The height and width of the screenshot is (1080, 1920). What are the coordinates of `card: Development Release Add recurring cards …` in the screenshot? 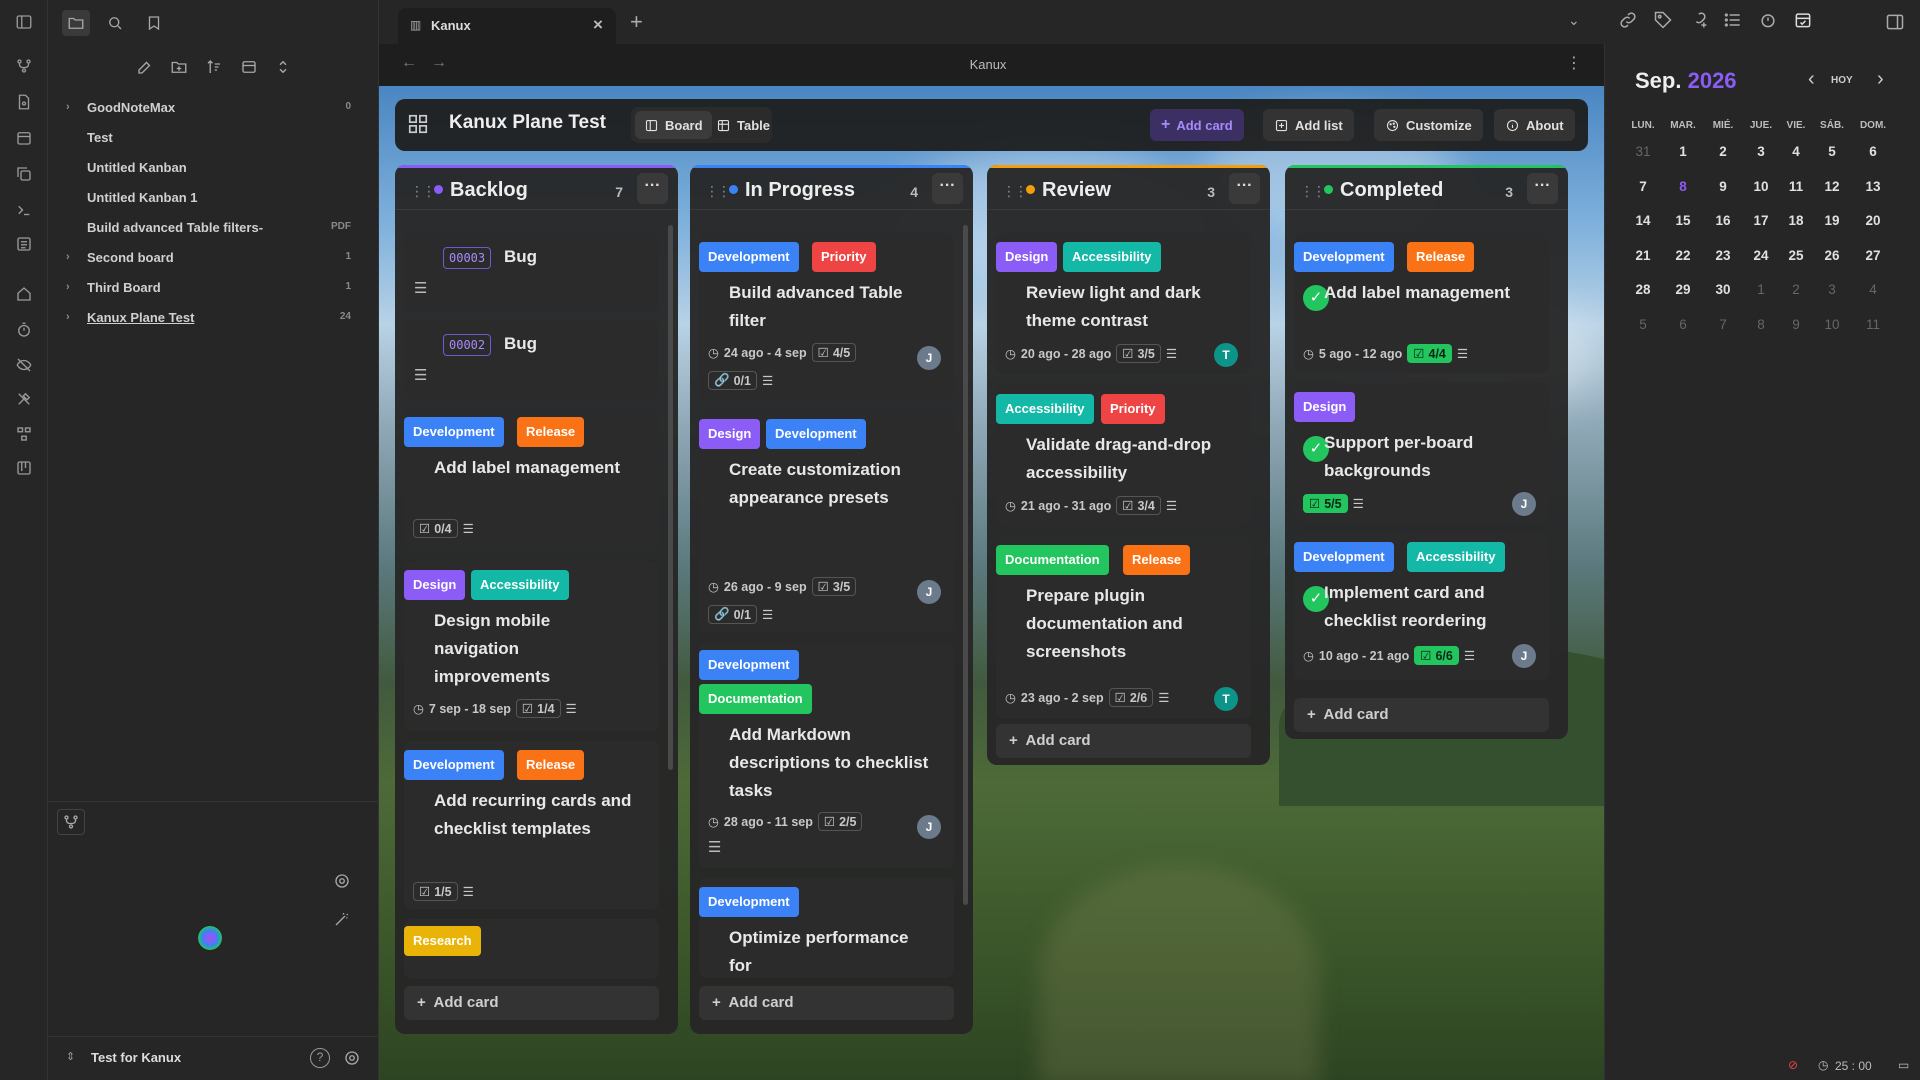 It's located at (531, 825).